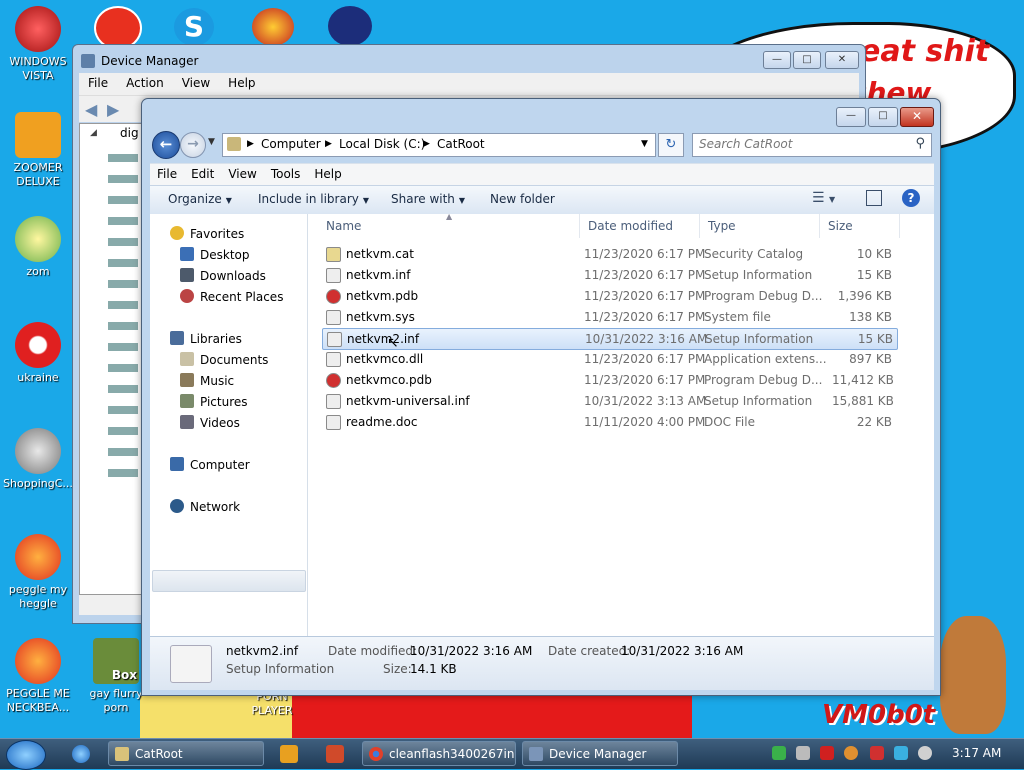 The image size is (1024, 770). I want to click on search-input: Search CatRoot ⚲, so click(812, 145).